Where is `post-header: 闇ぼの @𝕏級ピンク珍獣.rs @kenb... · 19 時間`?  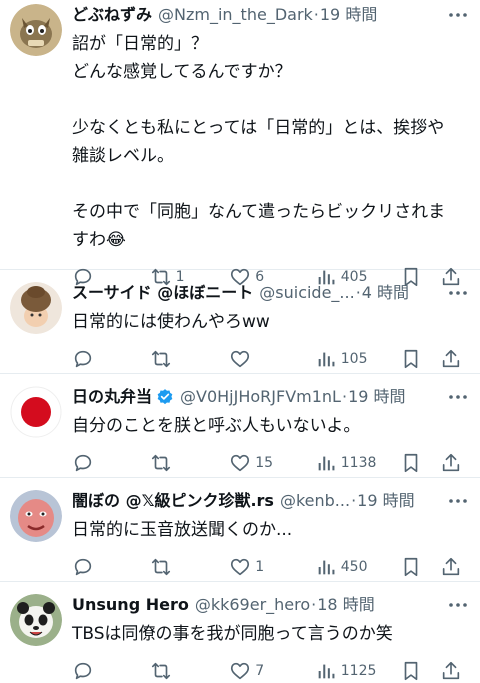
post-header: 闇ぼの @𝕏級ピンク珍獣.rs @kenb... · 19 時間 is located at coordinates (268, 501).